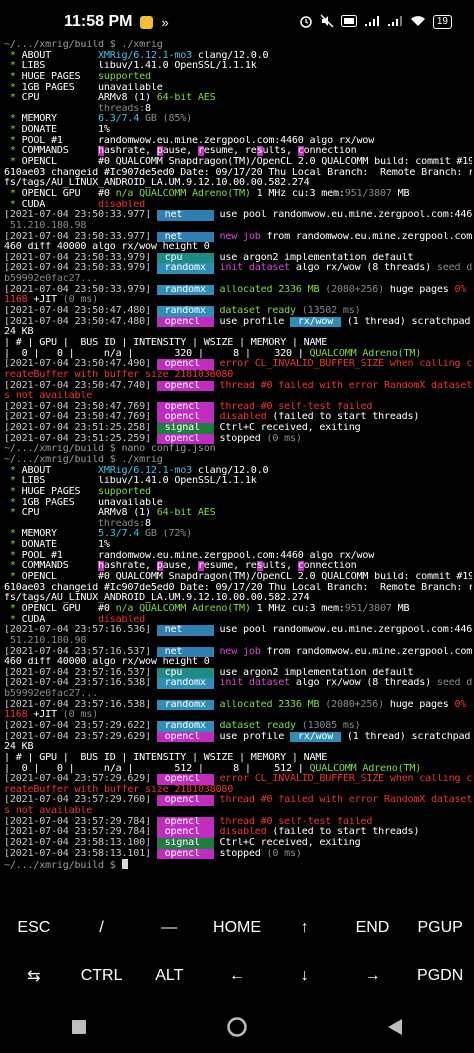 This screenshot has width=474, height=1053. Describe the element at coordinates (121, 204) in the screenshot. I see `terminal-text: disabled` at that location.